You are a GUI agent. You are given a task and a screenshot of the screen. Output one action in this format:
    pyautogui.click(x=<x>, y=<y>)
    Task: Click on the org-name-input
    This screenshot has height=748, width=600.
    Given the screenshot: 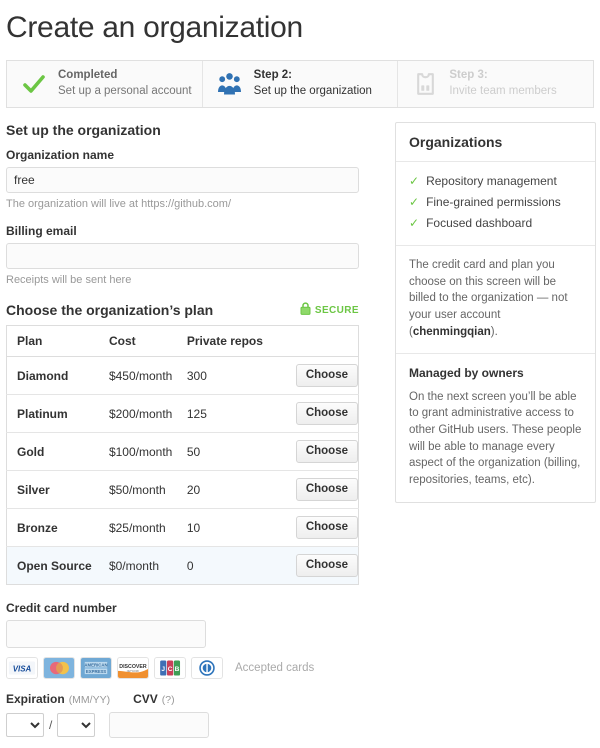 What is the action you would take?
    pyautogui.click(x=182, y=180)
    